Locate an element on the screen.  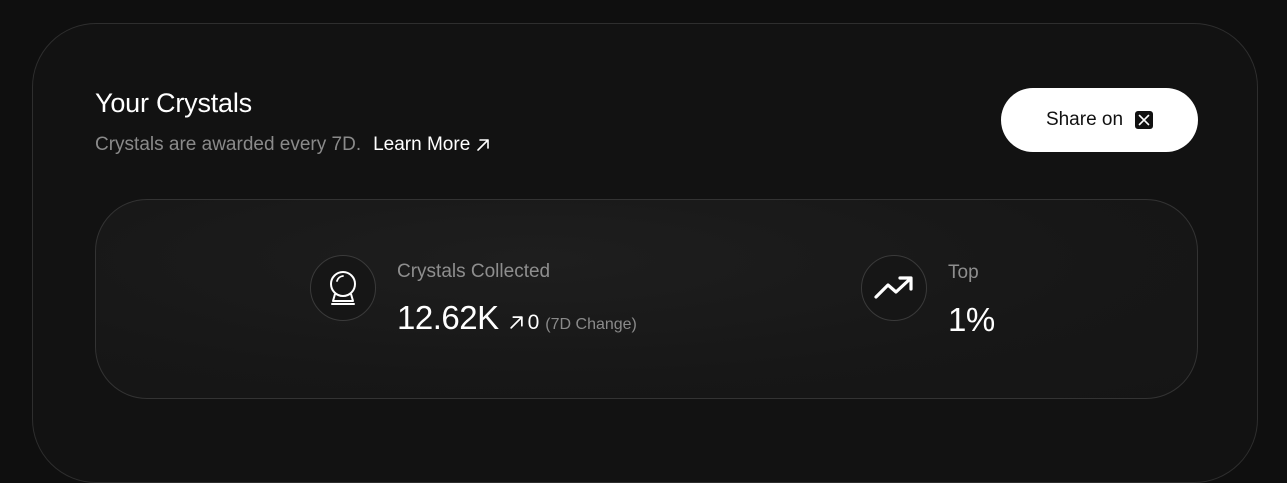
crystal-ball-icon is located at coordinates (343, 288).